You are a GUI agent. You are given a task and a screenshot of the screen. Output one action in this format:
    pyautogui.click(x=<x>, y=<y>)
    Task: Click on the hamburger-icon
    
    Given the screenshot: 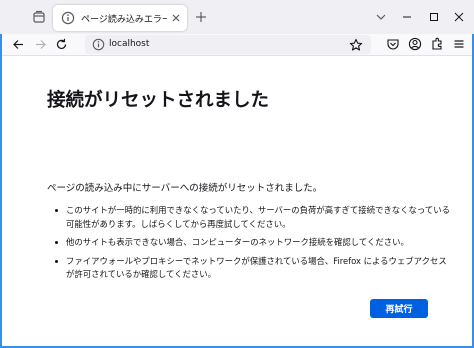 What is the action you would take?
    pyautogui.click(x=459, y=44)
    